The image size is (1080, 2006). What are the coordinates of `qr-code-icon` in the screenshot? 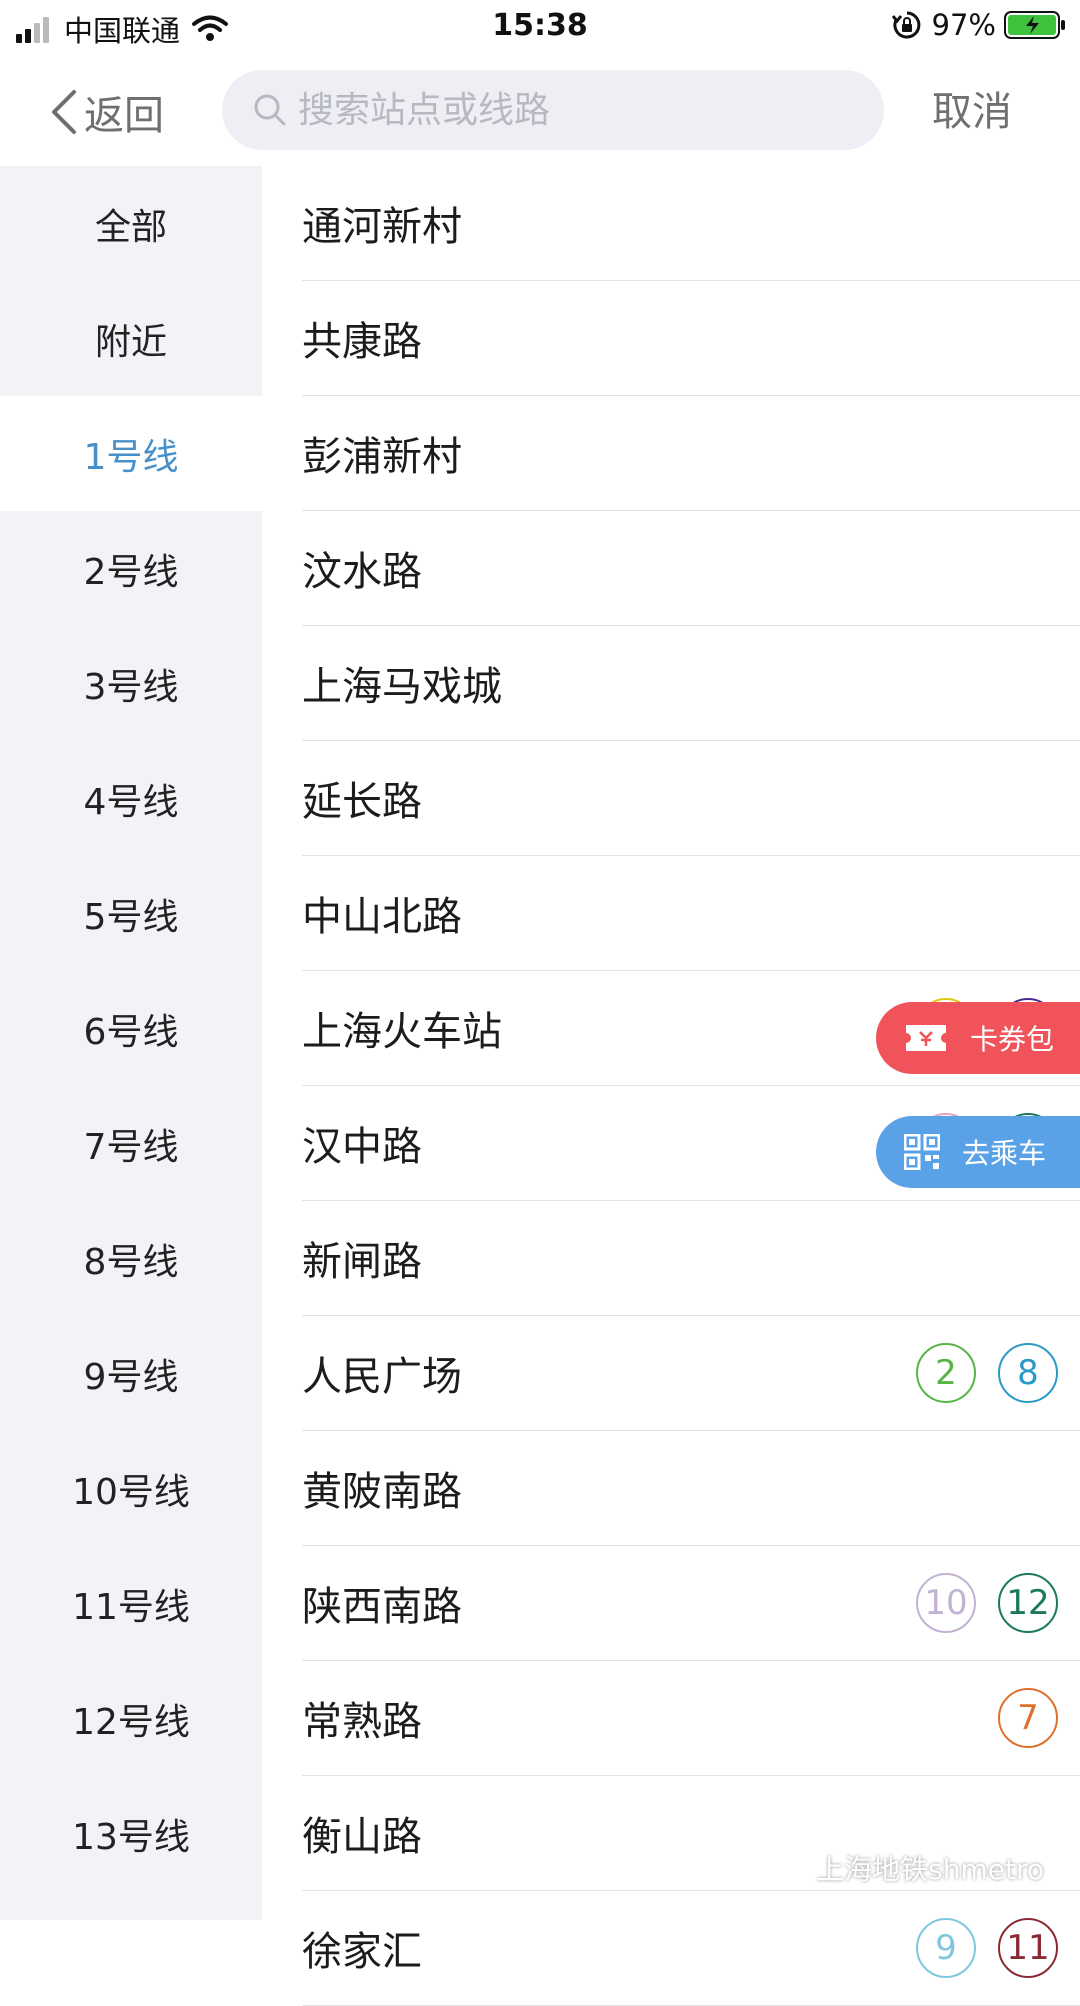 It's located at (922, 1152).